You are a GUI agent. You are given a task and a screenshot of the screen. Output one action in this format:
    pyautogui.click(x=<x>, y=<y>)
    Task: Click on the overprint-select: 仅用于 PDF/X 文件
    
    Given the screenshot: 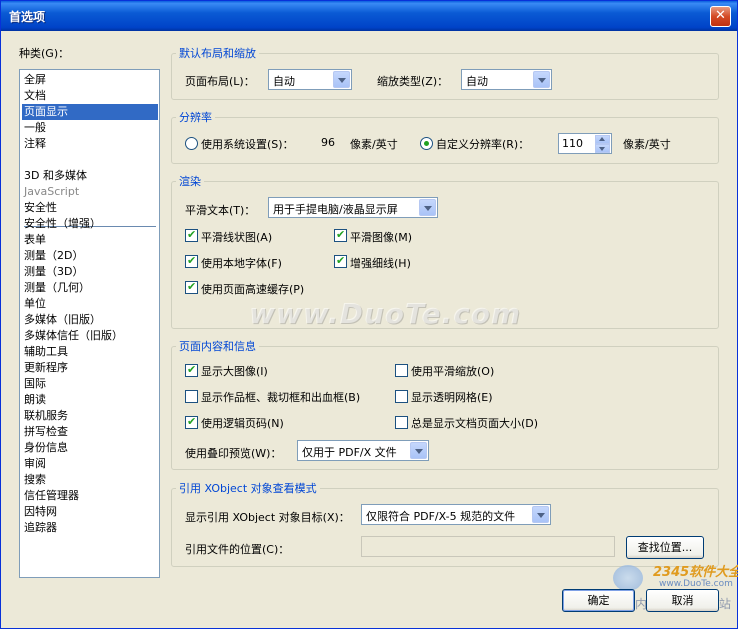 What is the action you would take?
    pyautogui.click(x=363, y=450)
    